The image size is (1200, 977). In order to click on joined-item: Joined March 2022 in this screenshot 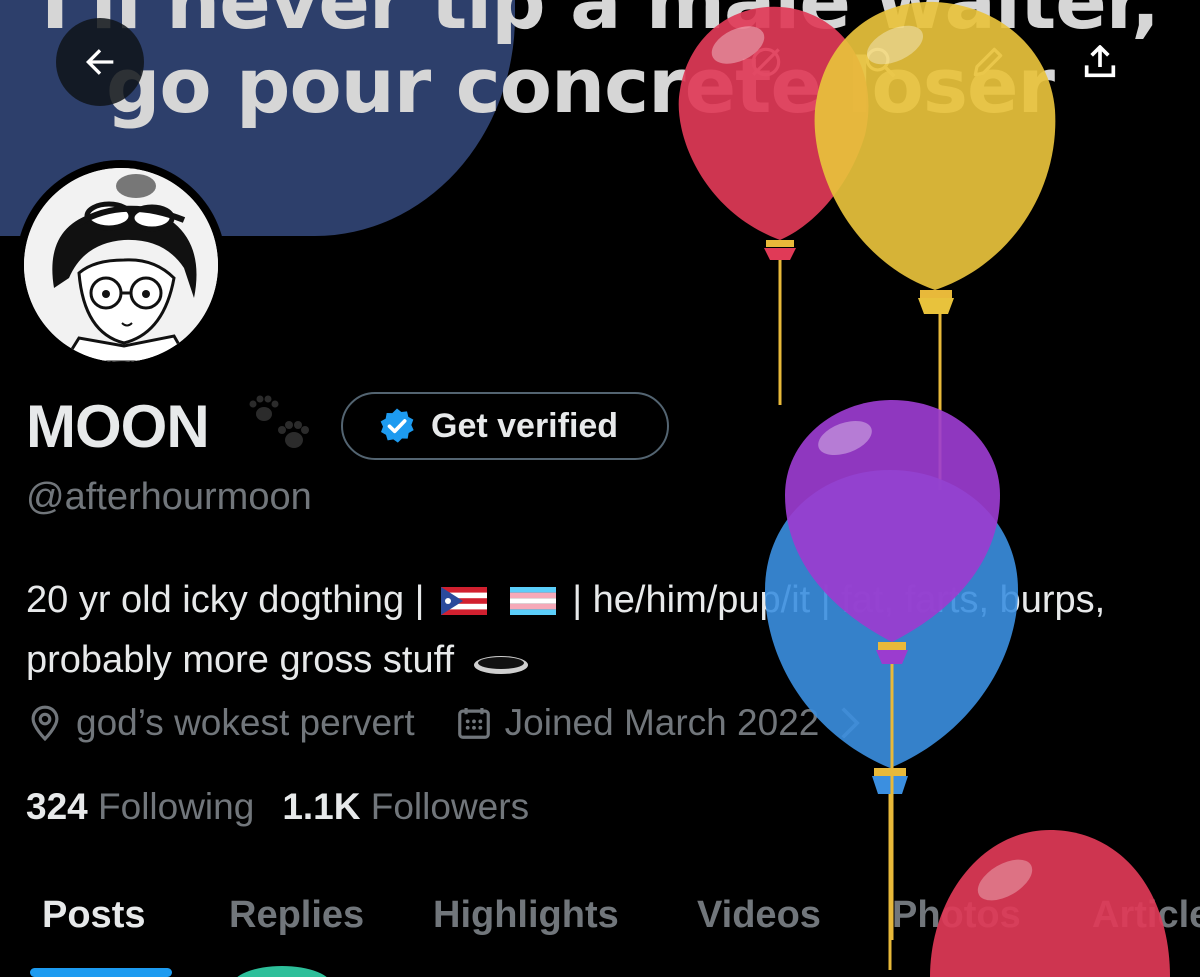, I will do `click(658, 723)`.